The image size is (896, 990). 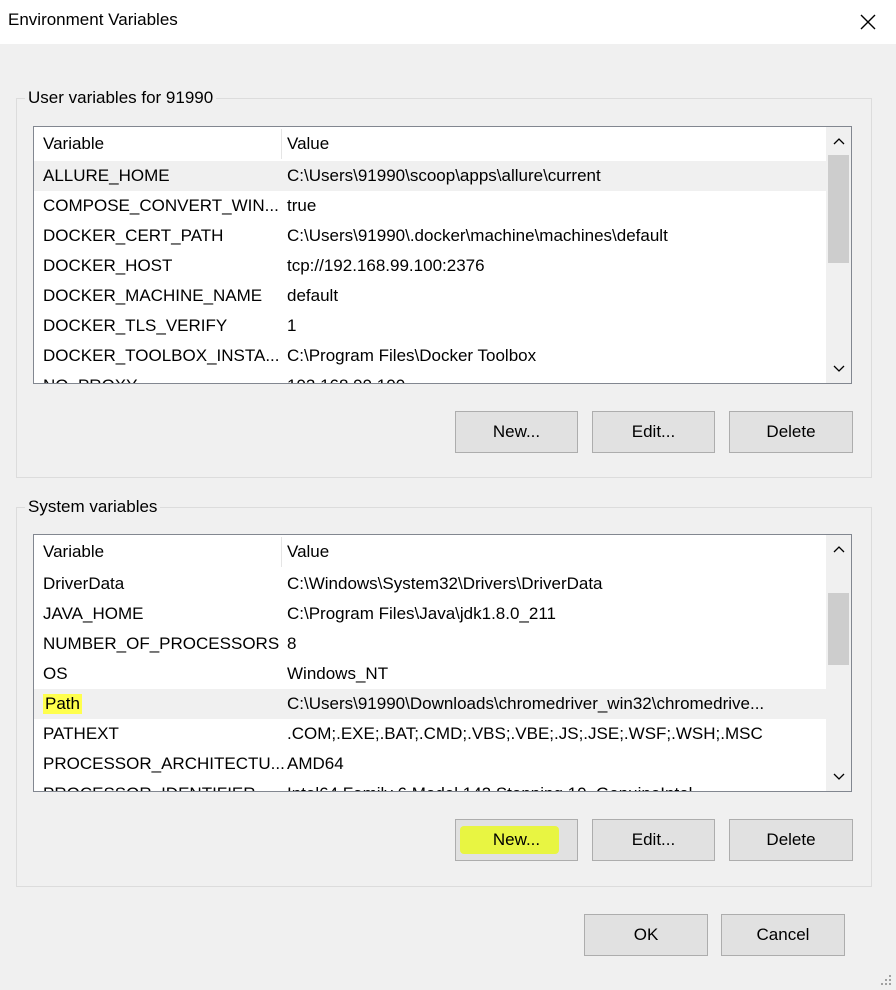 I want to click on table-row: COMPOSE_CONVERT_WIN... true, so click(x=430, y=206).